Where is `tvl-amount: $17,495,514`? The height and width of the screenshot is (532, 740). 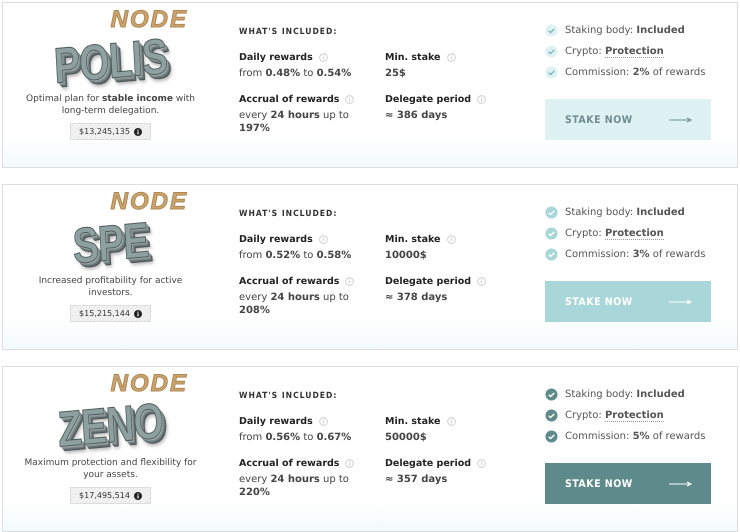
tvl-amount: $17,495,514 is located at coordinates (104, 495).